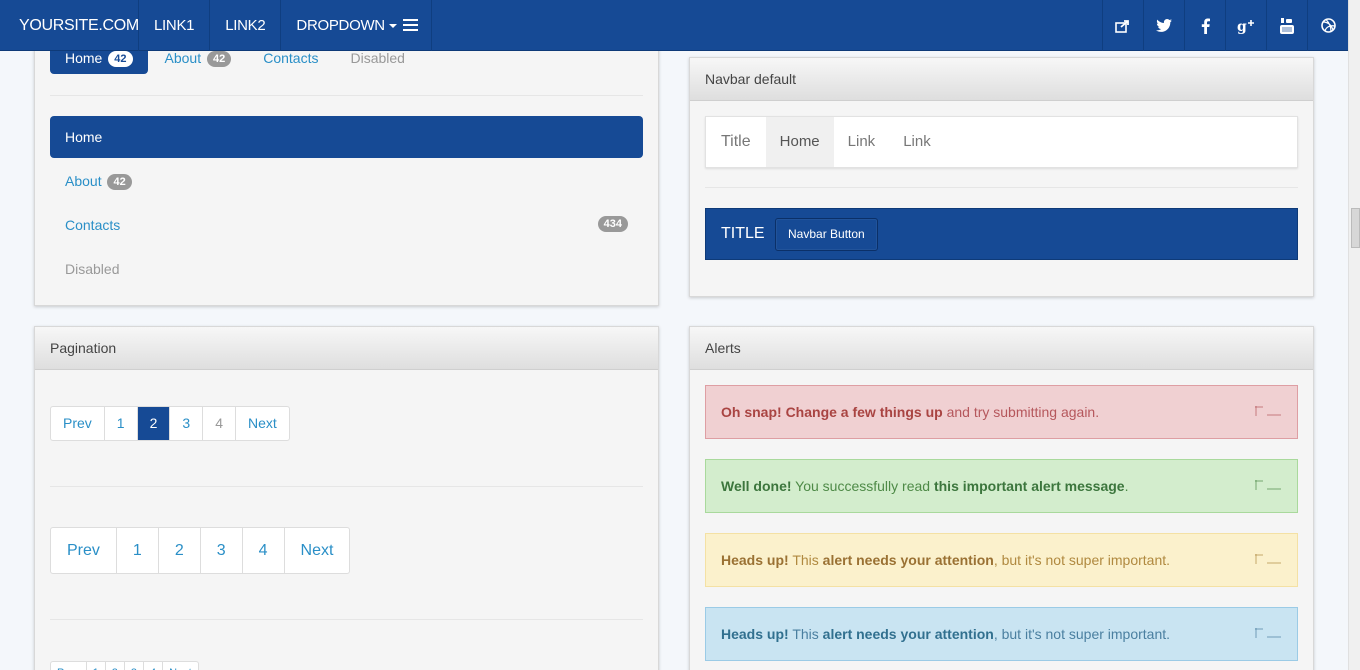 This screenshot has height=670, width=1360. What do you see at coordinates (1001, 348) in the screenshot?
I see `panel-title: Alerts` at bounding box center [1001, 348].